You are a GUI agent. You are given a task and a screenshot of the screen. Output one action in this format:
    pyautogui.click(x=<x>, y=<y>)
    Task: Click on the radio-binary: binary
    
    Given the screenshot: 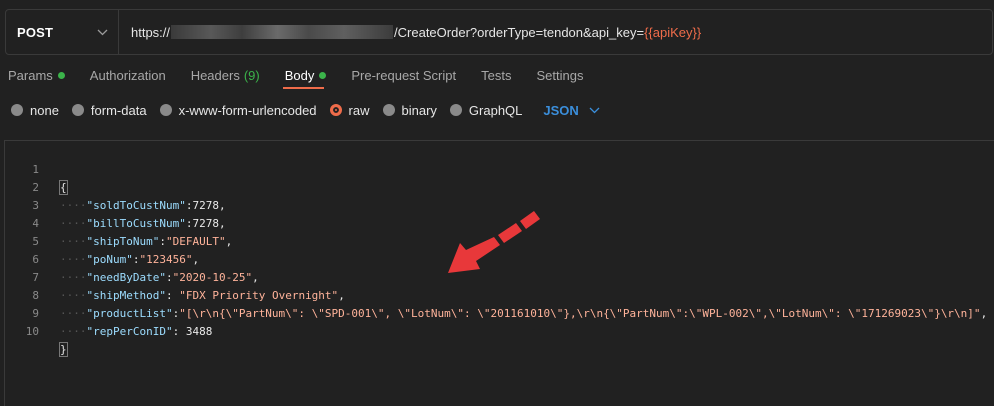 What is the action you would take?
    pyautogui.click(x=409, y=110)
    